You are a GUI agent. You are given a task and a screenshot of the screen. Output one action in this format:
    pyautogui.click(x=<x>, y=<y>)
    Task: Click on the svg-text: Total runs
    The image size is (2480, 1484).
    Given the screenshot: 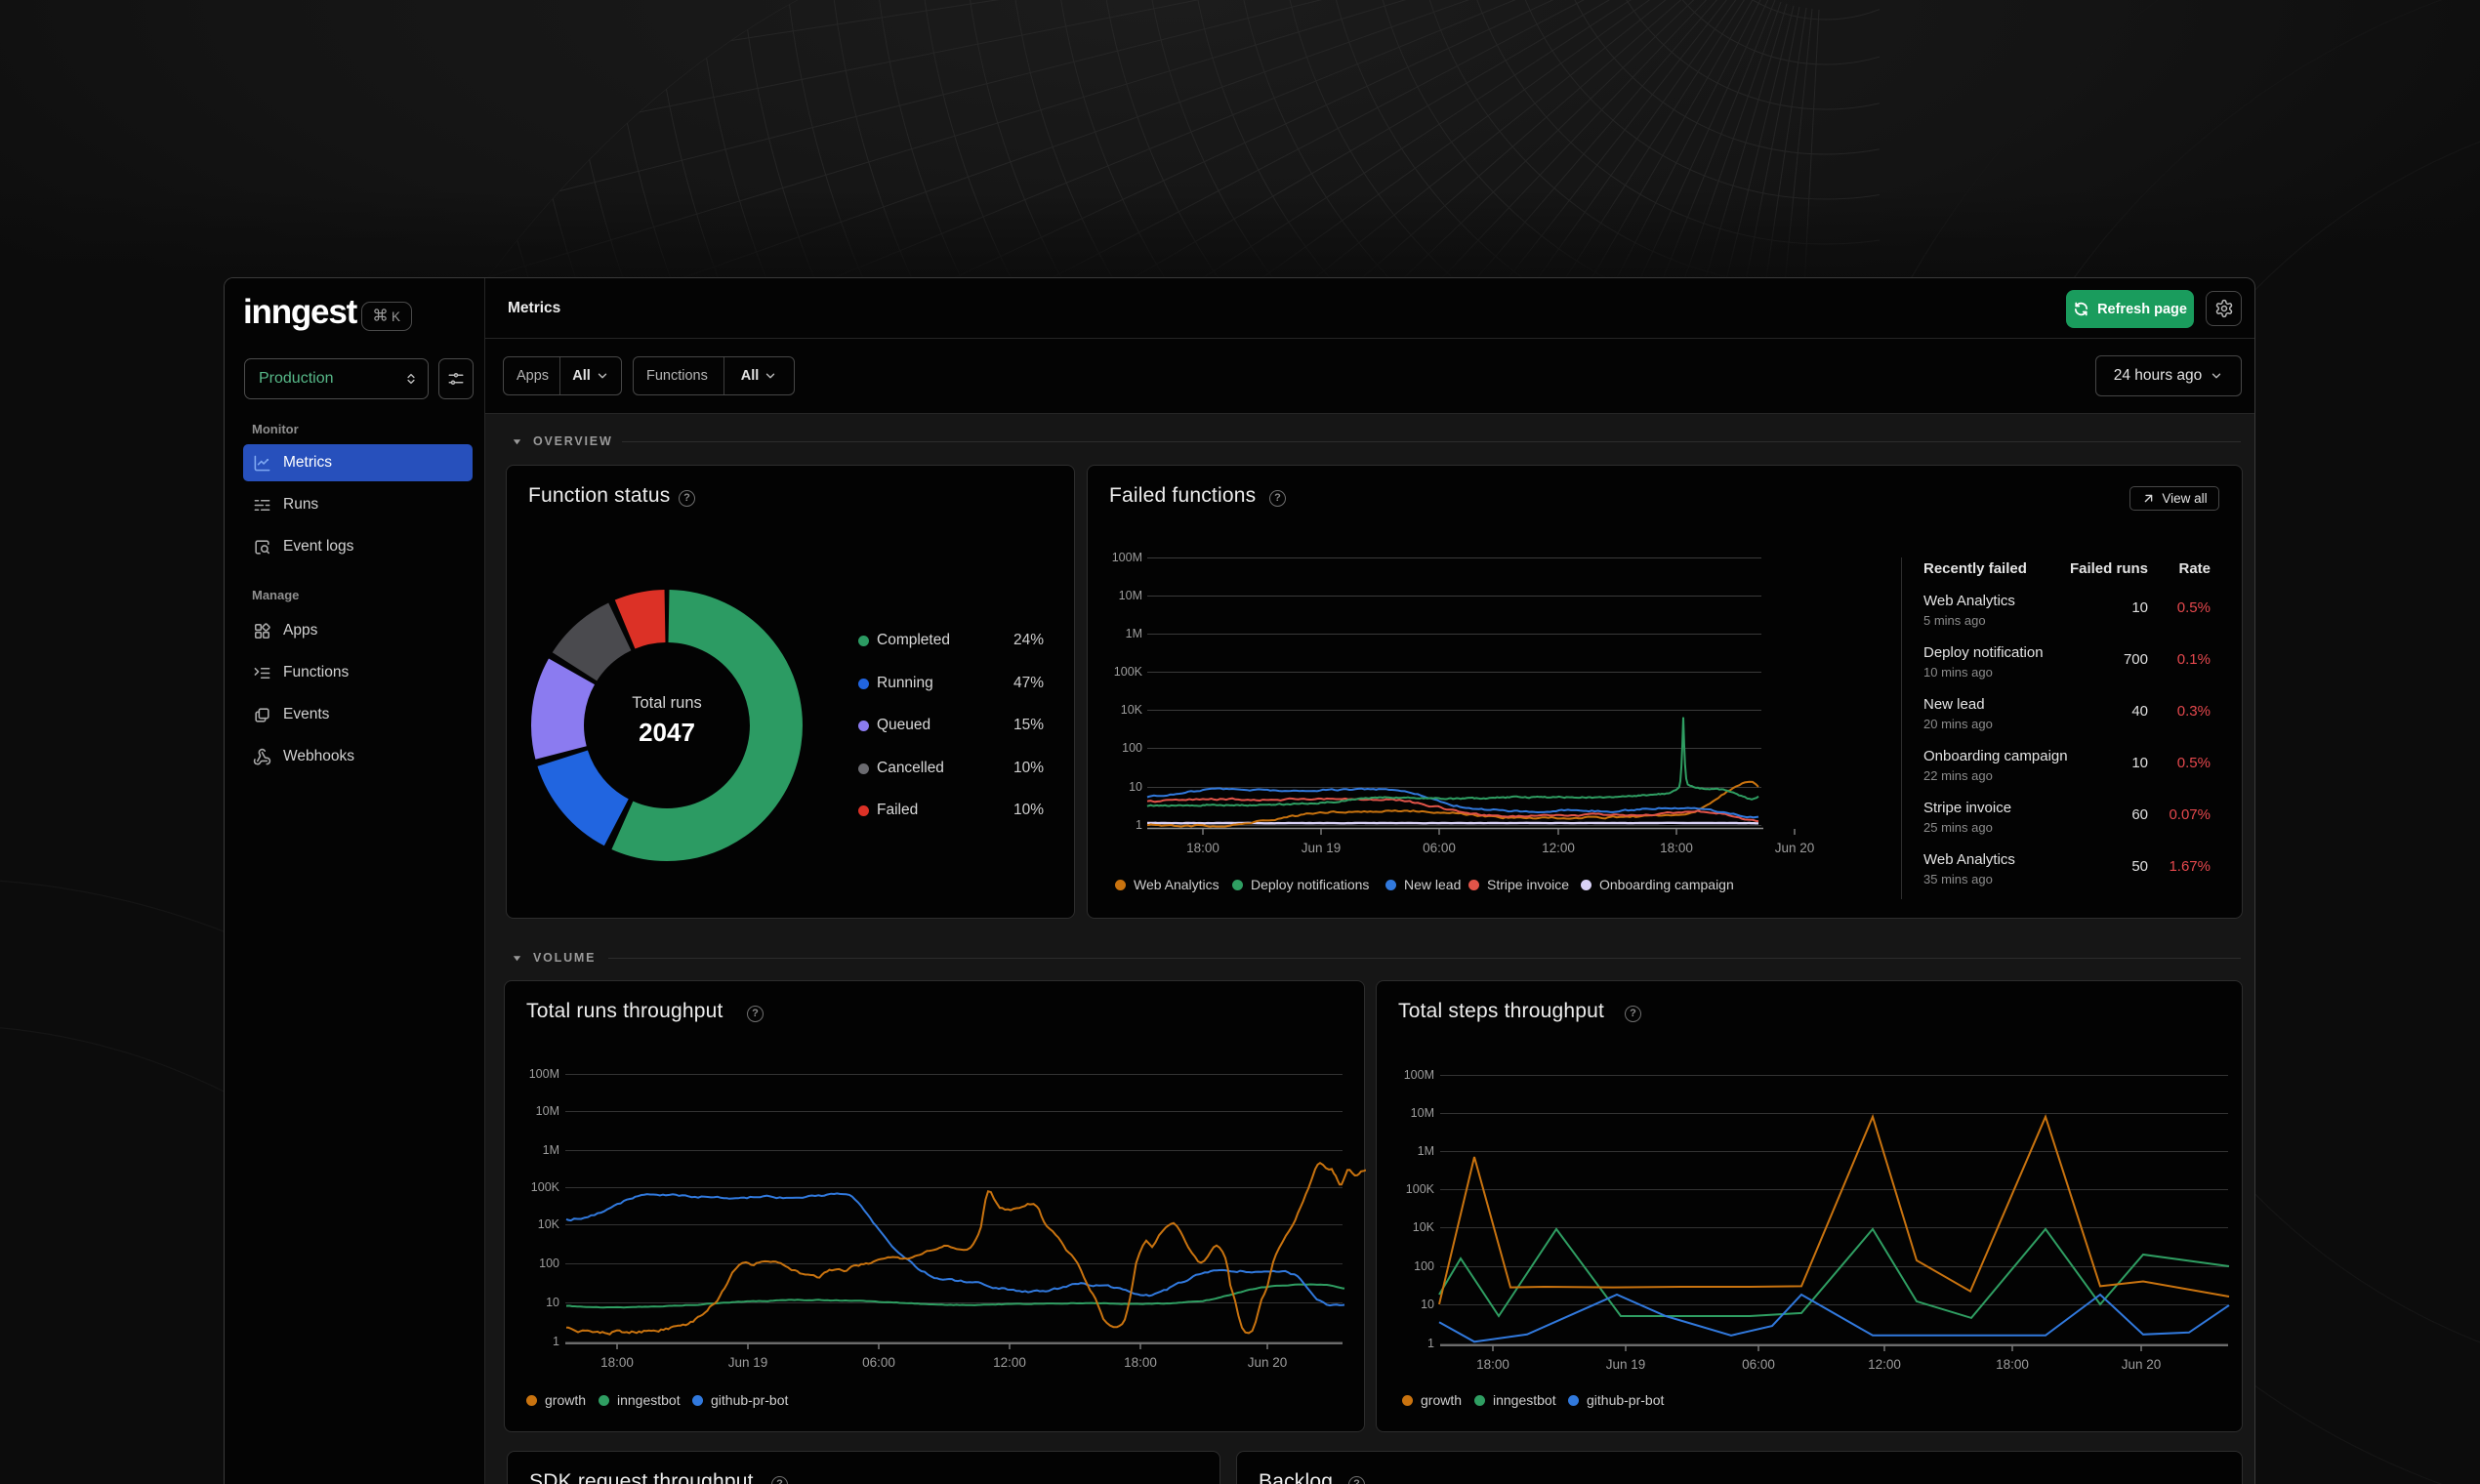 What is the action you would take?
    pyautogui.click(x=667, y=703)
    